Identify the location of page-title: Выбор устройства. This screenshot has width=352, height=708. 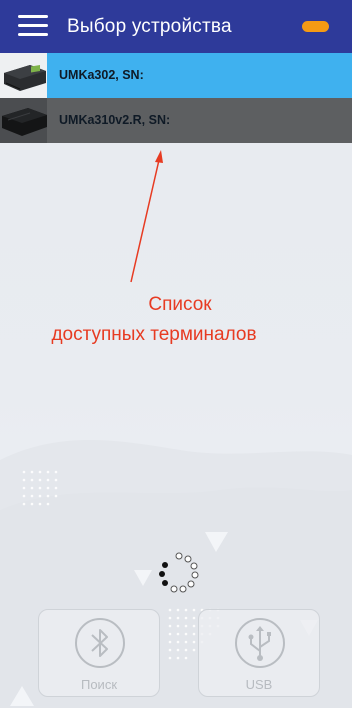
(149, 26).